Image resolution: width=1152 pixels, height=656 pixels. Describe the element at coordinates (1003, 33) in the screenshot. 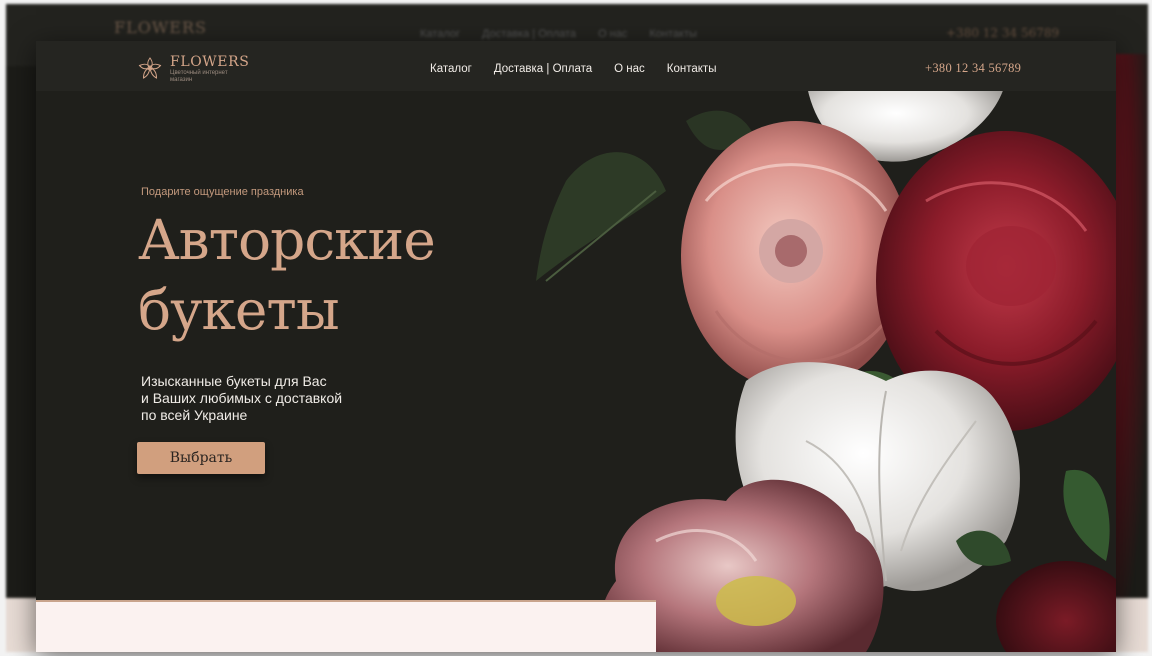

I see `background-phone: +380 12 34 56789` at that location.